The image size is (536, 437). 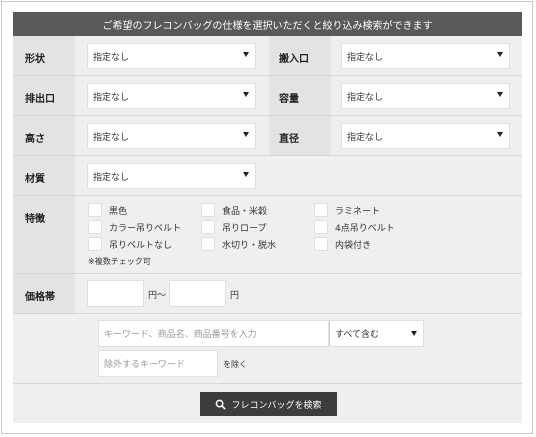 I want to click on checkbox-label: 吊りベルトなし, so click(x=141, y=245).